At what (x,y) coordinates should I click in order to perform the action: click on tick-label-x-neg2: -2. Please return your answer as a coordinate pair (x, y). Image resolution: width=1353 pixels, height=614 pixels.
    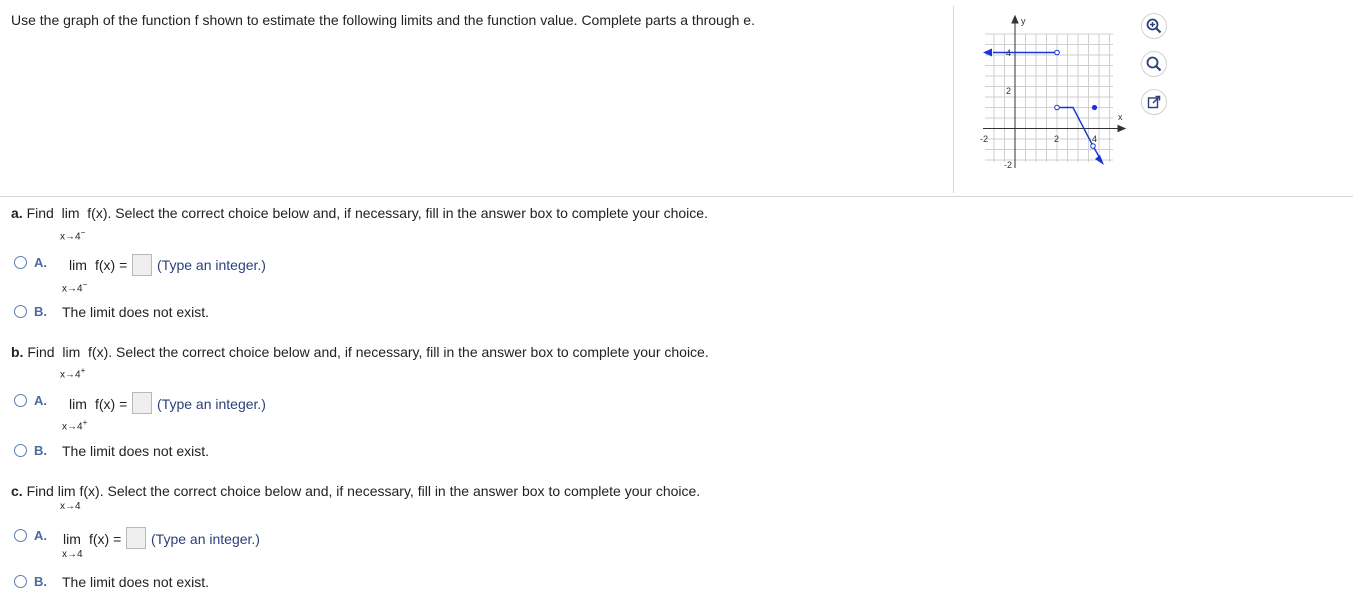
    Looking at the image, I should click on (984, 139).